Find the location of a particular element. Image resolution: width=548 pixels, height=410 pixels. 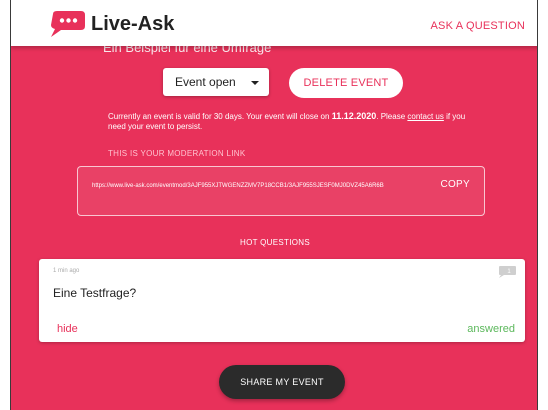

hide-button: hide is located at coordinates (67, 329).